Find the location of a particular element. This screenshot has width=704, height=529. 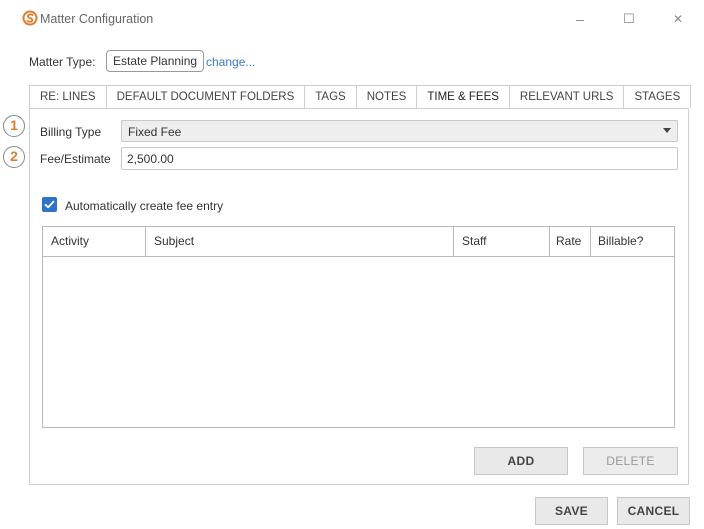

app-logo-icon is located at coordinates (30, 18).